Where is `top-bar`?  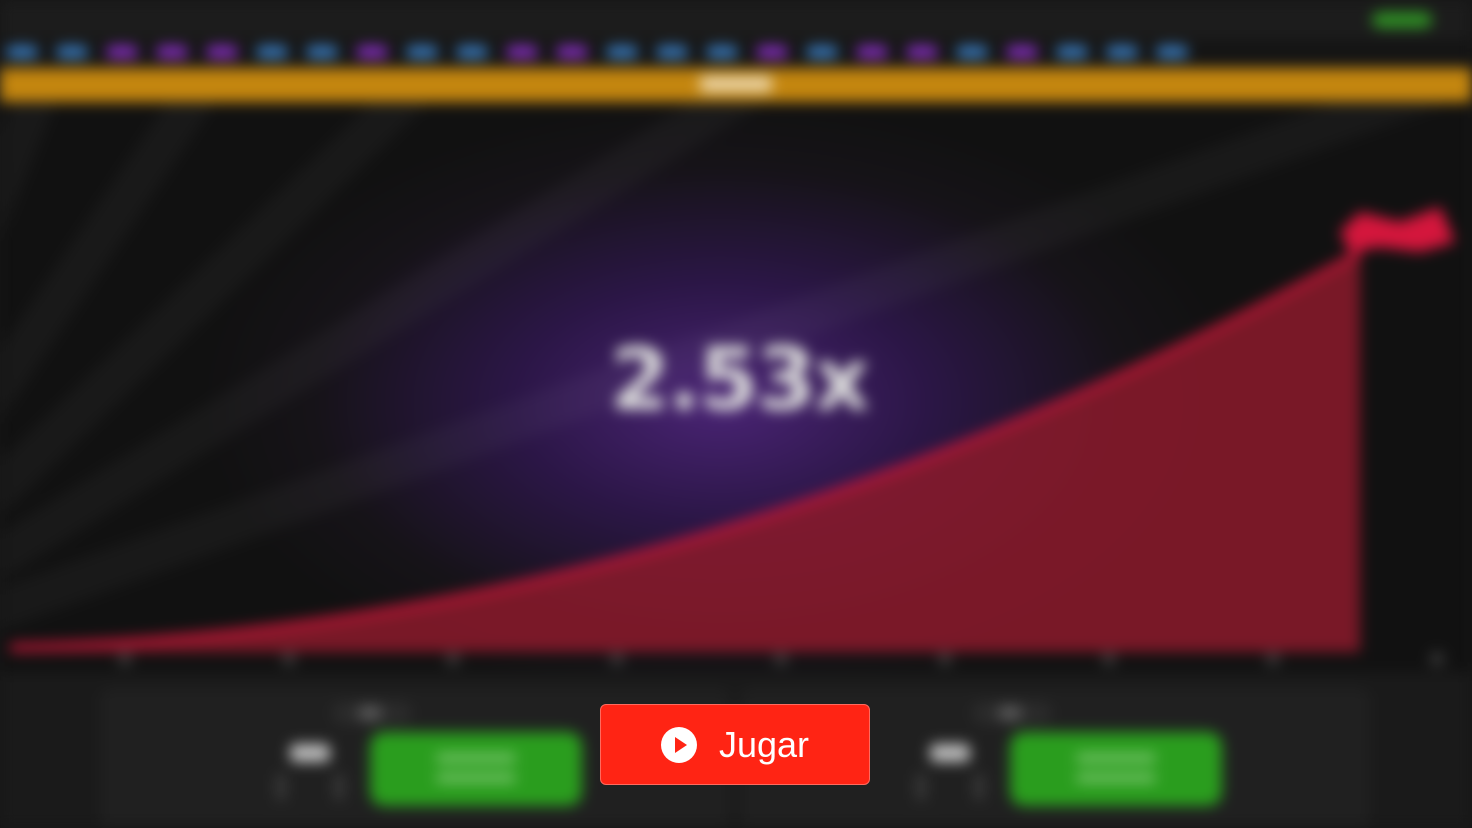
top-bar is located at coordinates (736, 20).